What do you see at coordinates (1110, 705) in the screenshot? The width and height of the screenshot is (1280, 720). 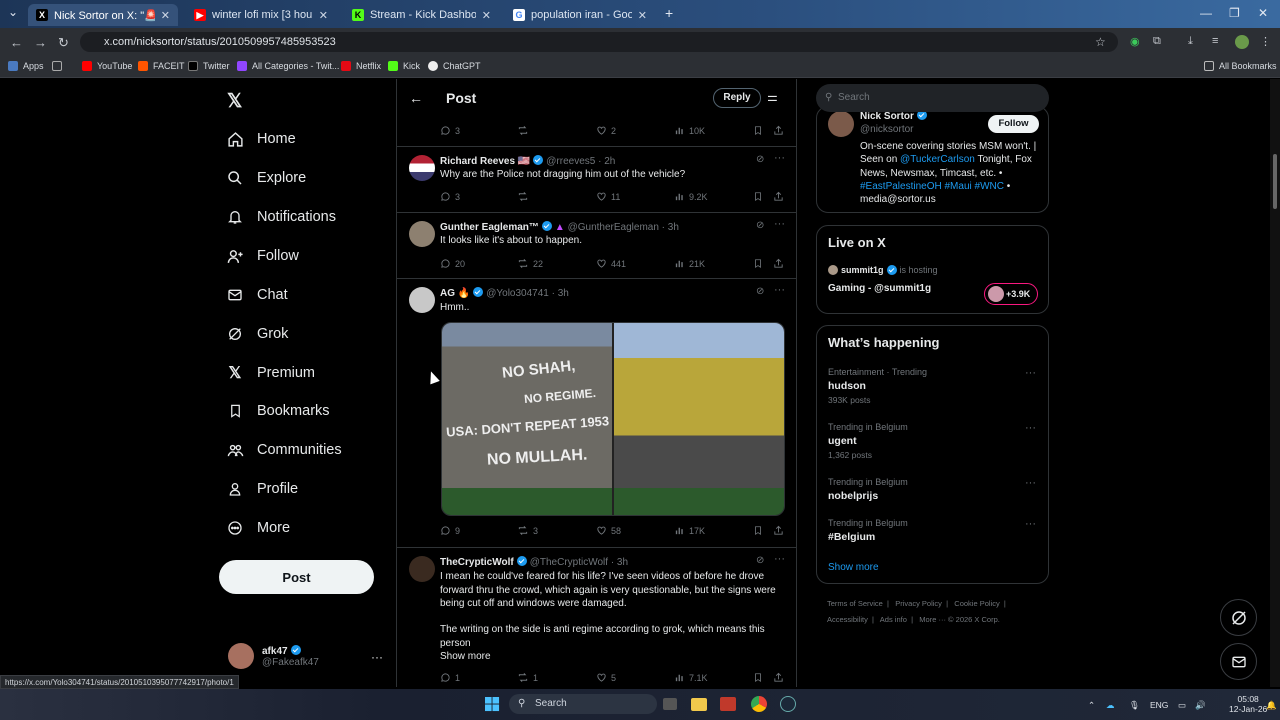 I see `cloud-icon: ☁` at bounding box center [1110, 705].